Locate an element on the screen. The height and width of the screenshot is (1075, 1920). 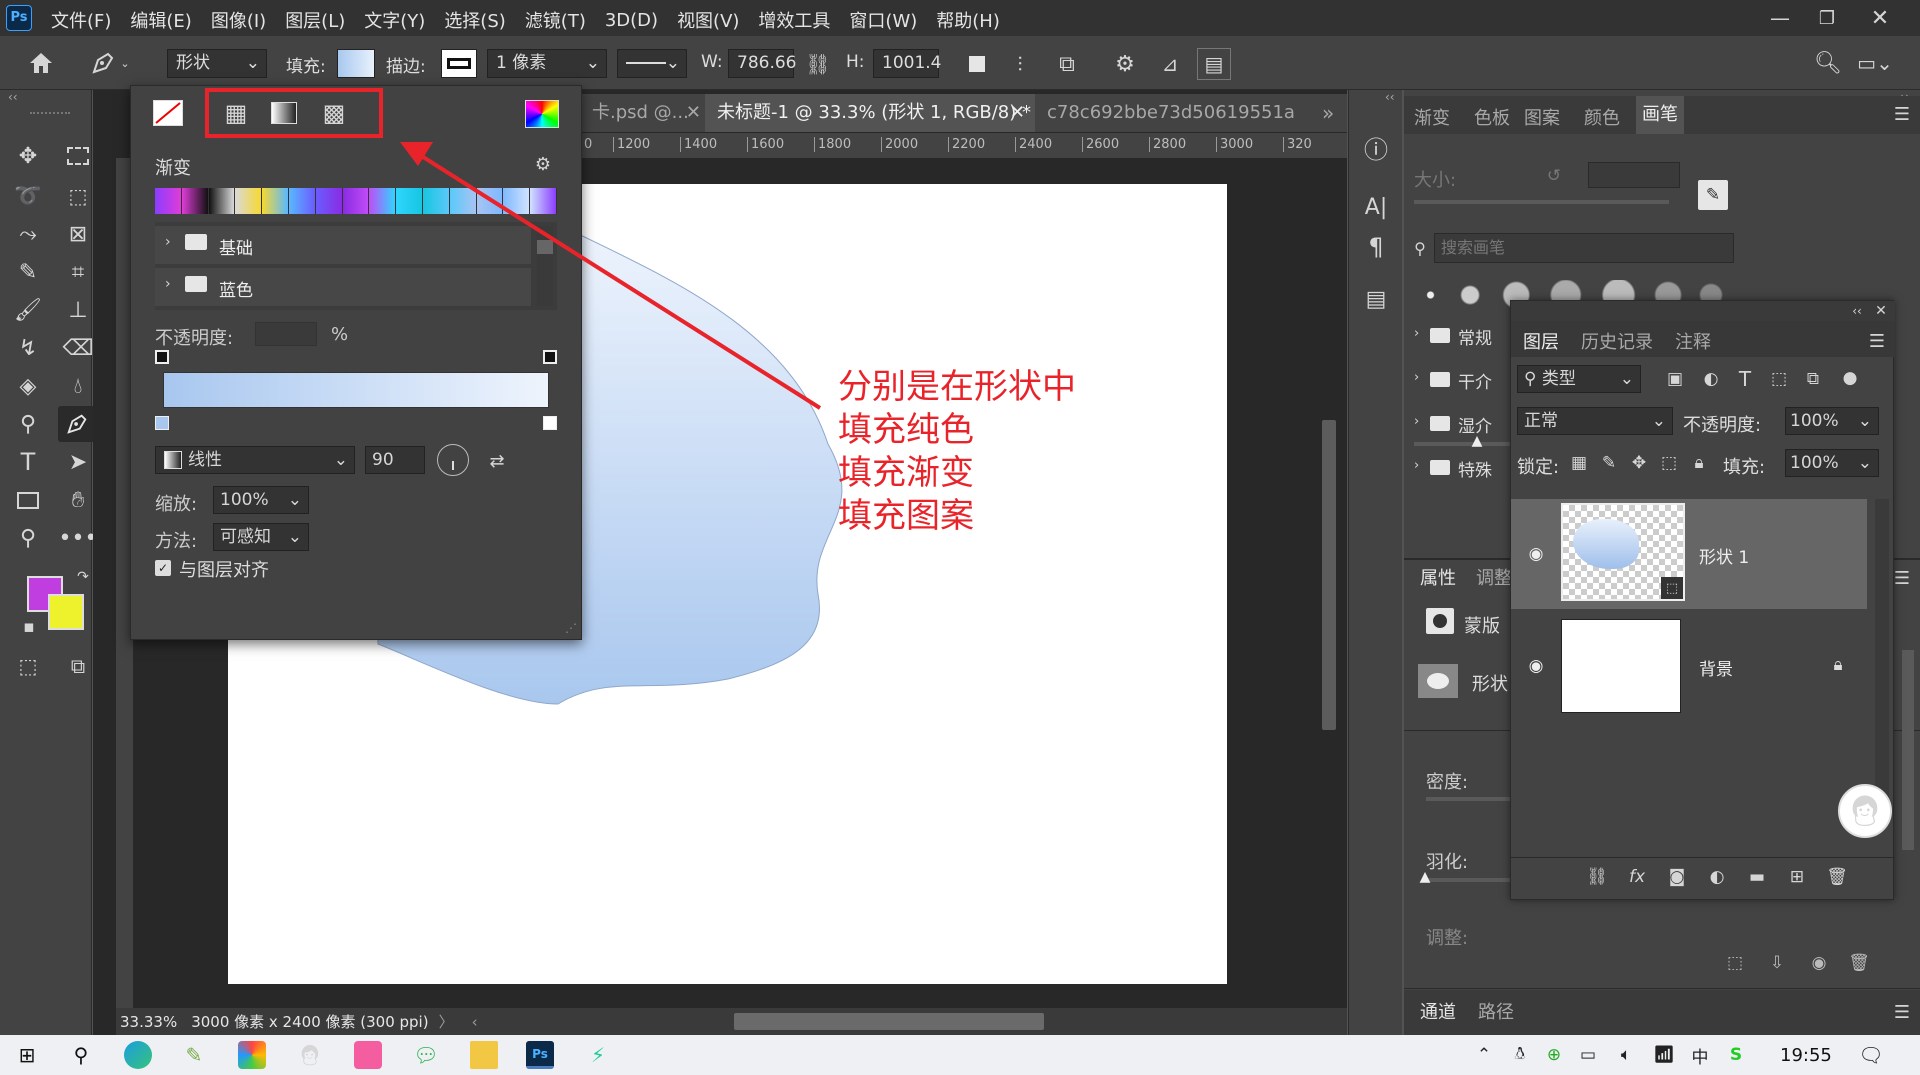
qq-tray-icon: 🐧︎ is located at coordinates (1520, 1055).